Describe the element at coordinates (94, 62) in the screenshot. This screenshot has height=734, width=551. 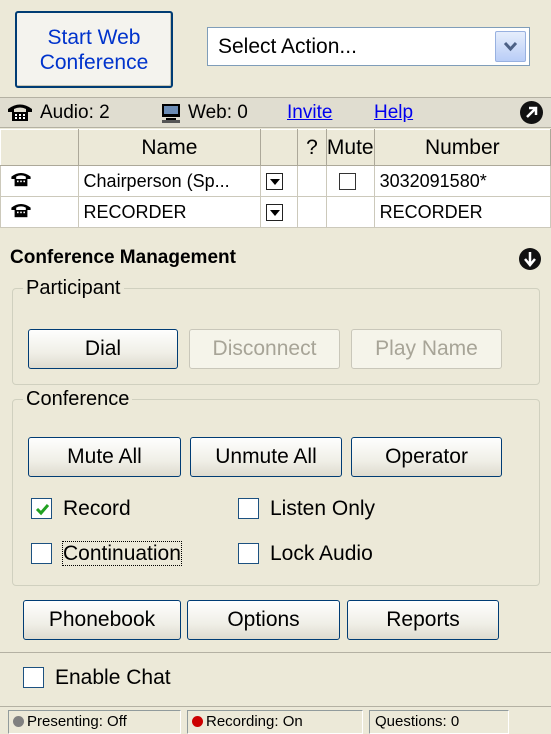
I see `start-button-line2: Conference` at that location.